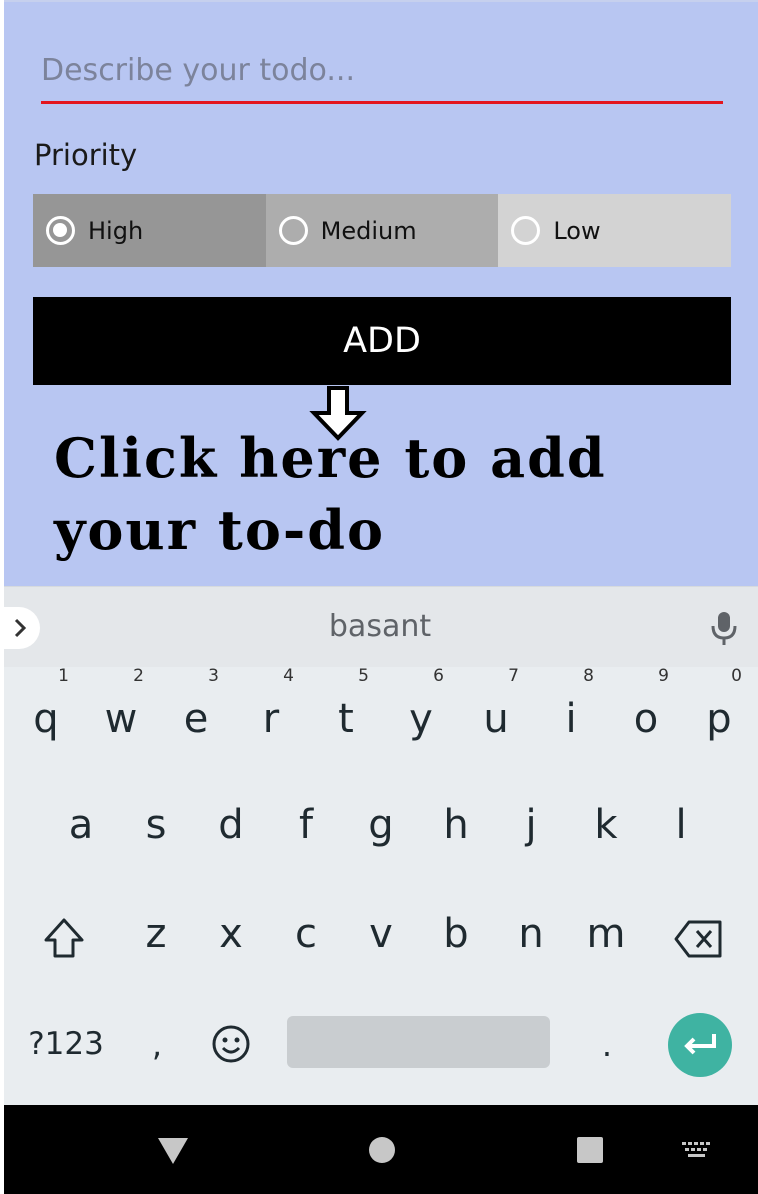  Describe the element at coordinates (173, 1151) in the screenshot. I see `back-icon` at that location.